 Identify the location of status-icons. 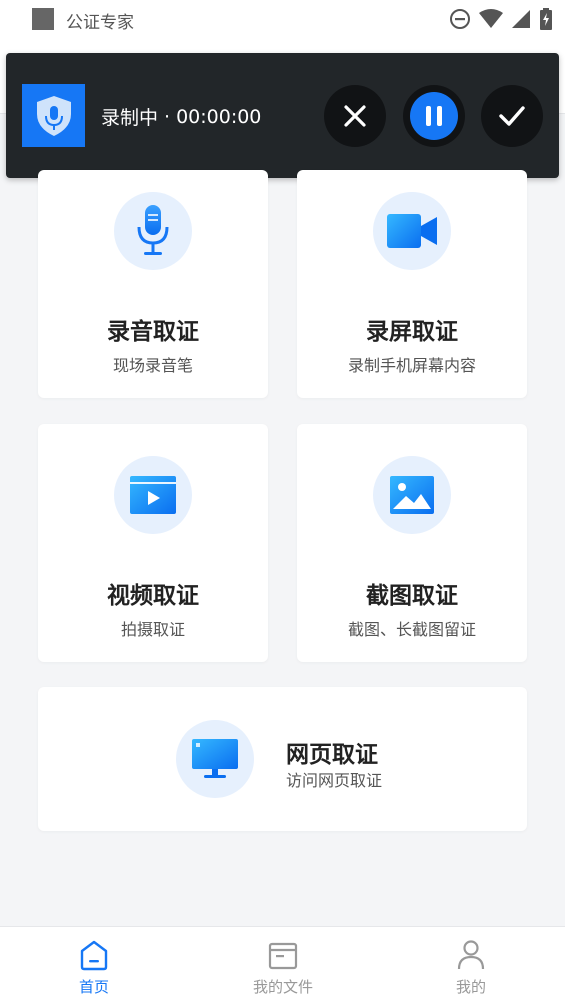
(501, 19).